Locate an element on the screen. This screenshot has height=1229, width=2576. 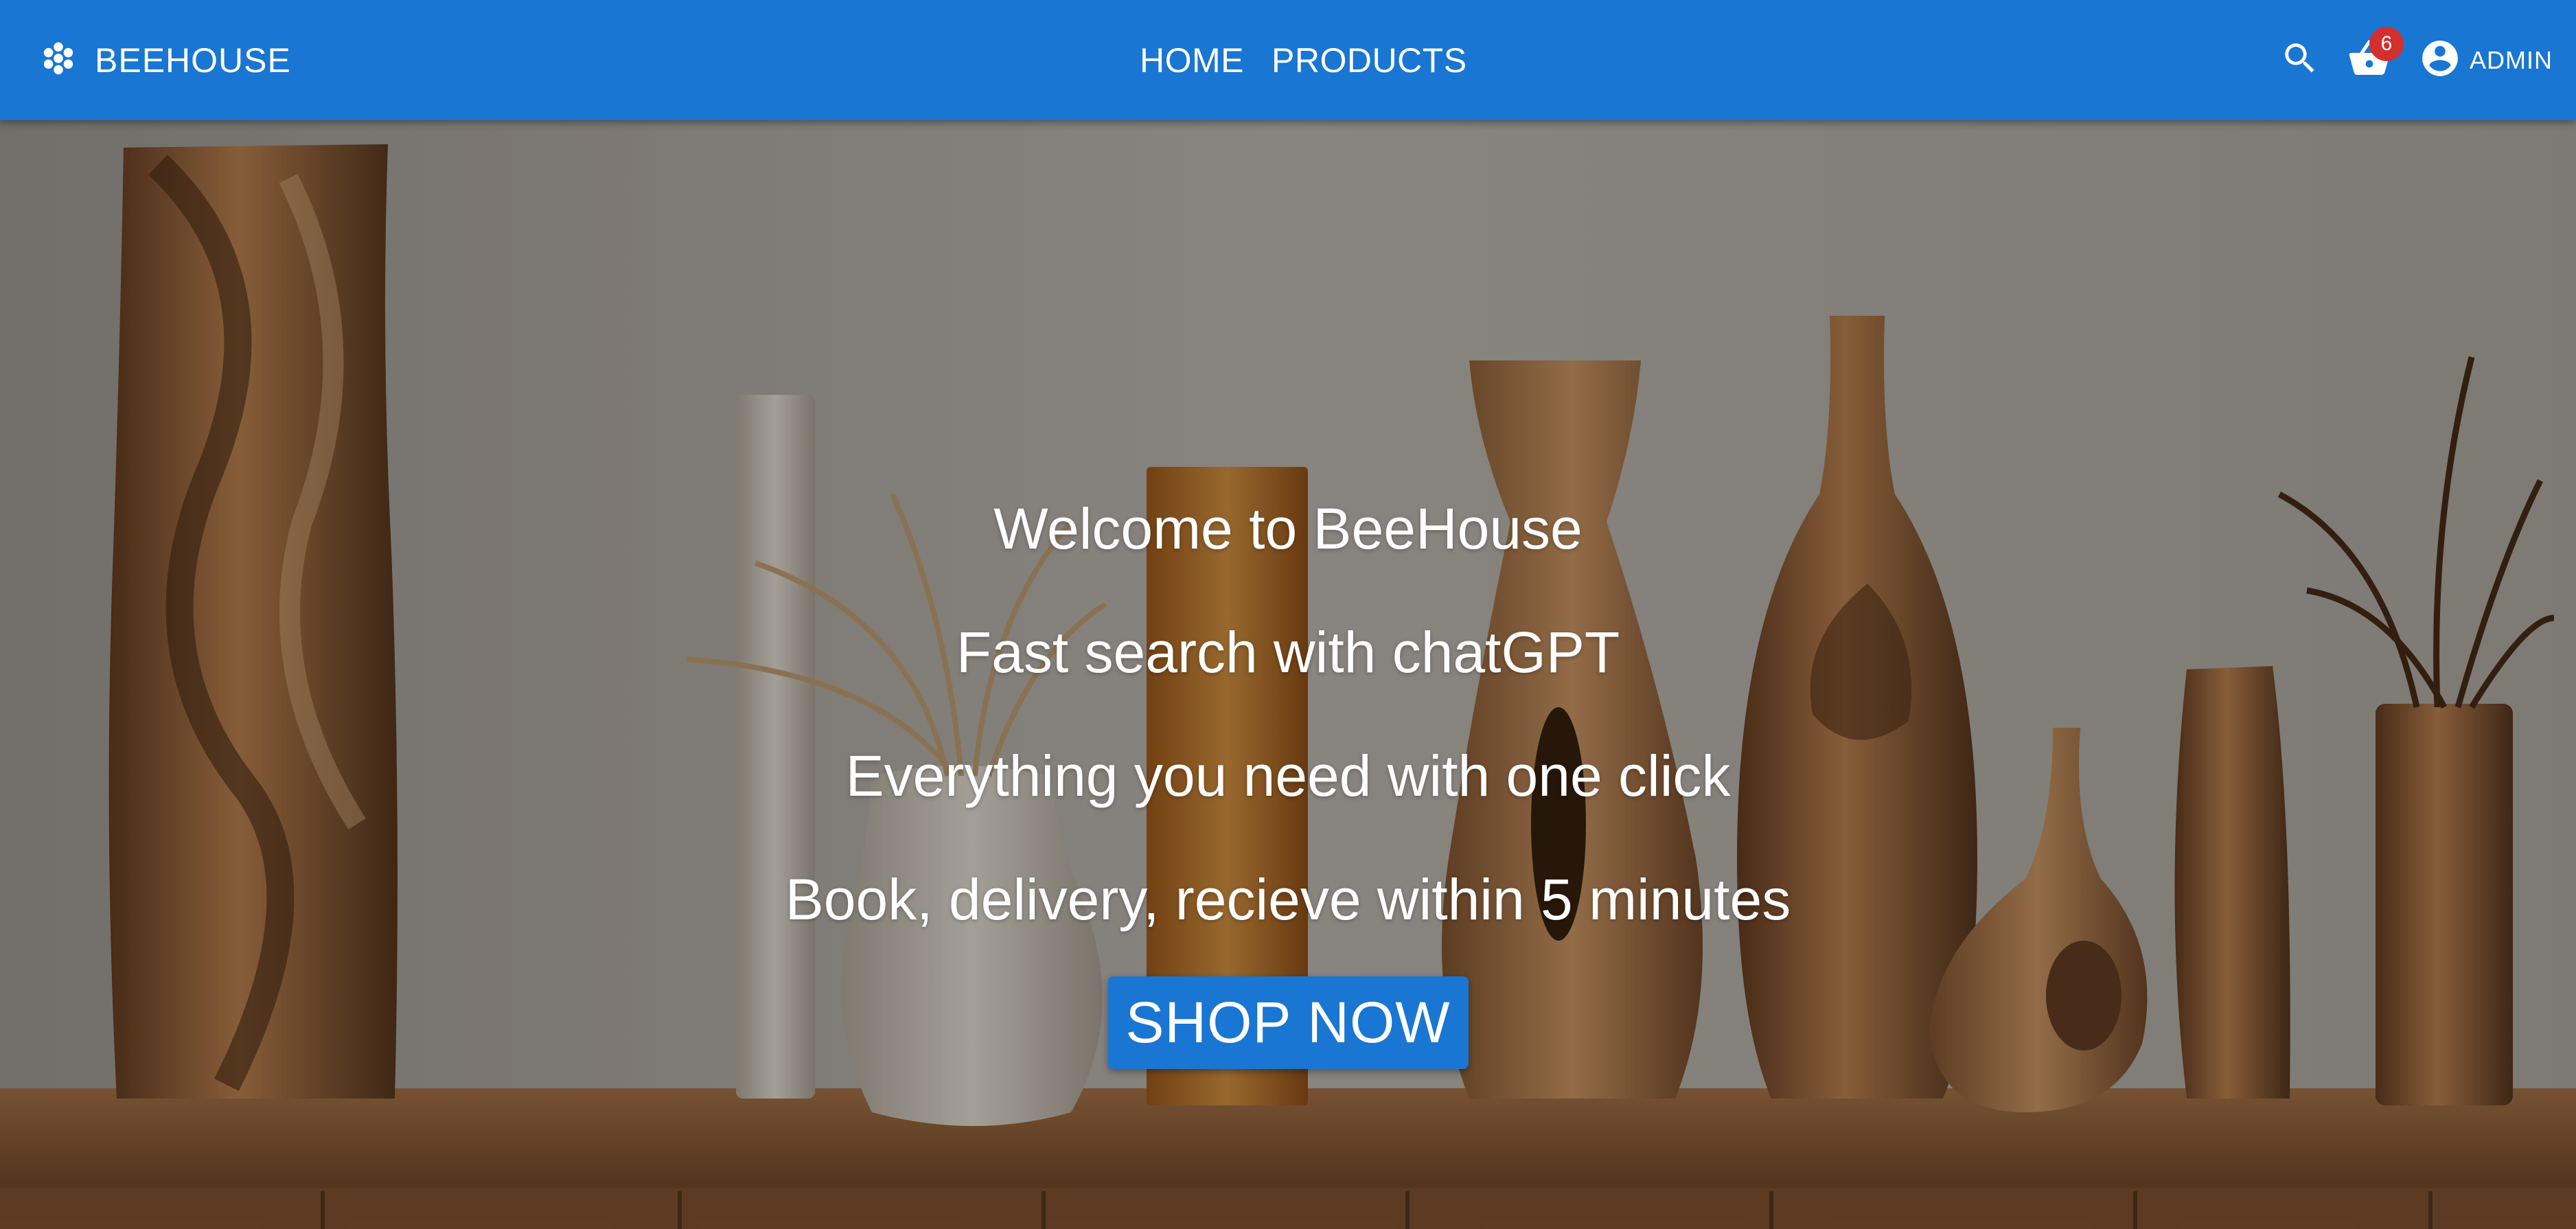
cart-count-badge: 6 is located at coordinates (2386, 44).